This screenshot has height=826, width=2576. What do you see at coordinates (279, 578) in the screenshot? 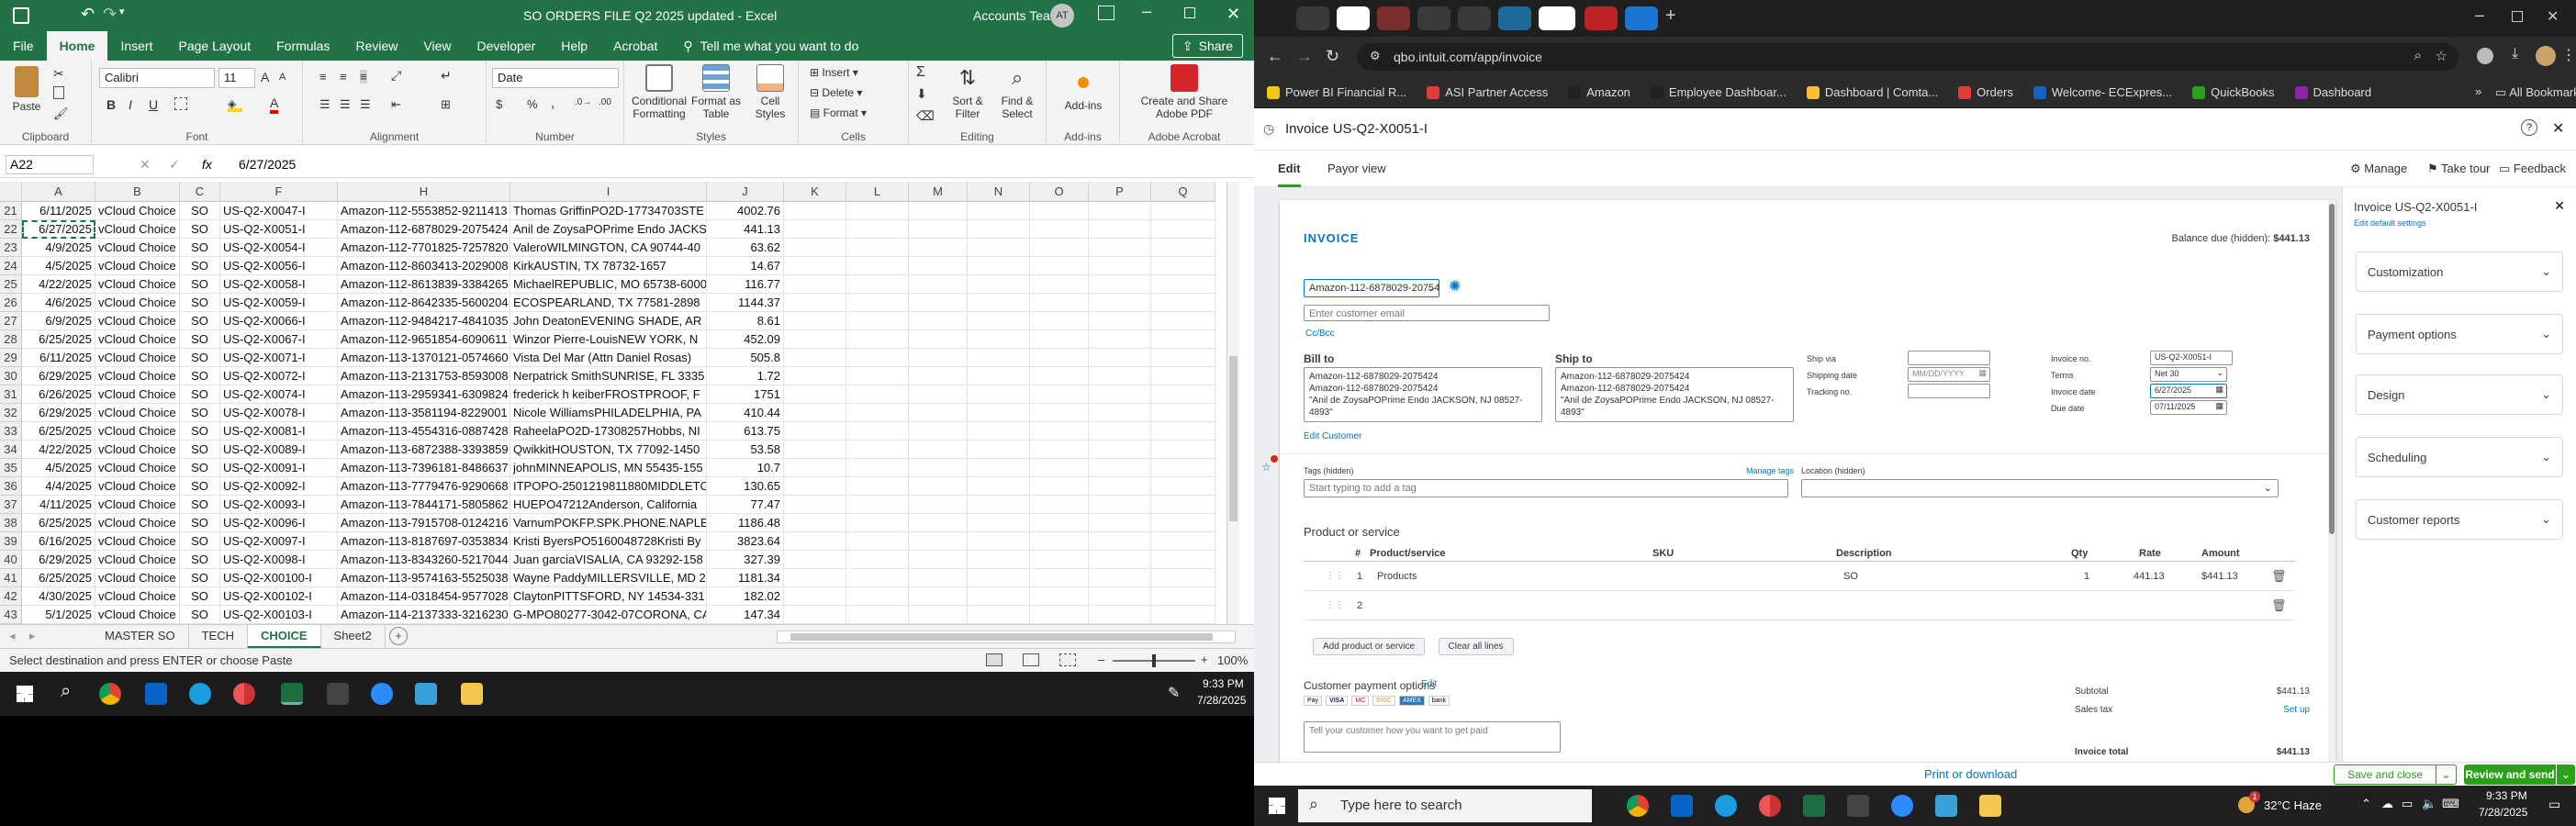
I see `cell: US-Q2-X00100-I` at bounding box center [279, 578].